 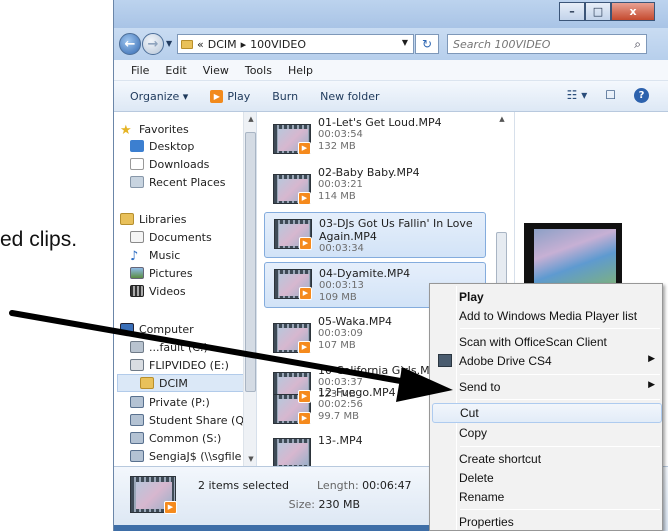 I want to click on selection-length: Length: 00:06:47, so click(x=364, y=485).